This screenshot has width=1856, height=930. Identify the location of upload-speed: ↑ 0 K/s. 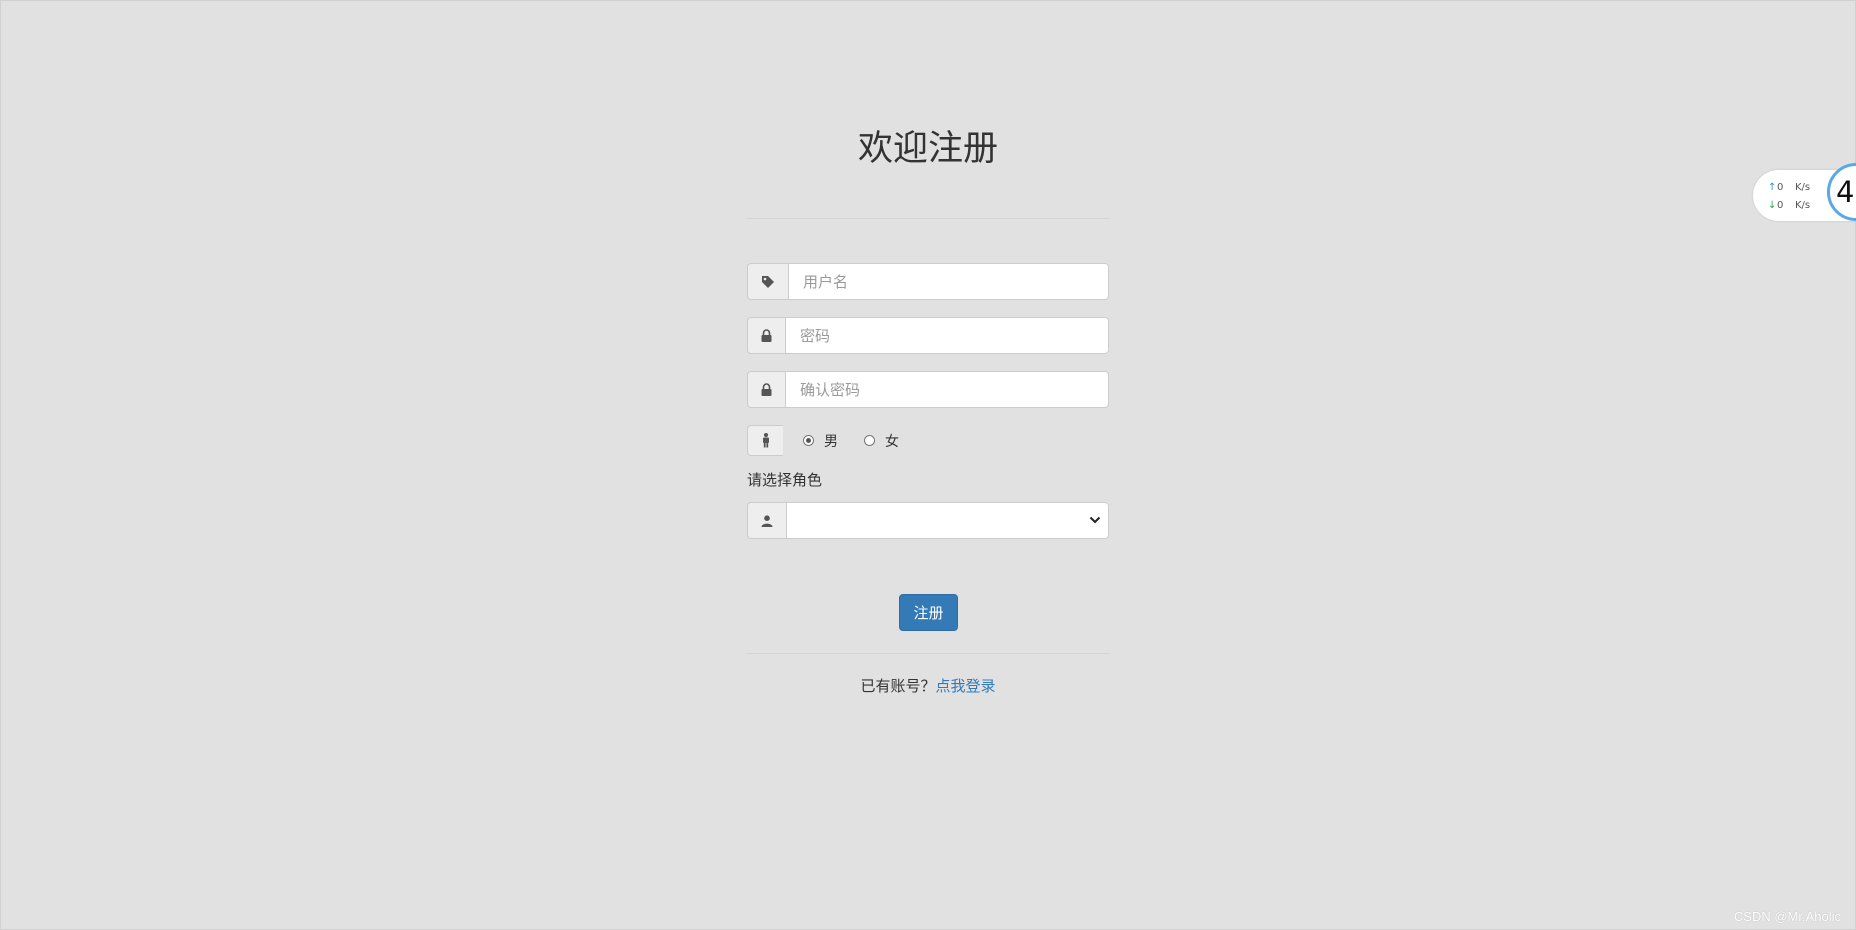
(1789, 188).